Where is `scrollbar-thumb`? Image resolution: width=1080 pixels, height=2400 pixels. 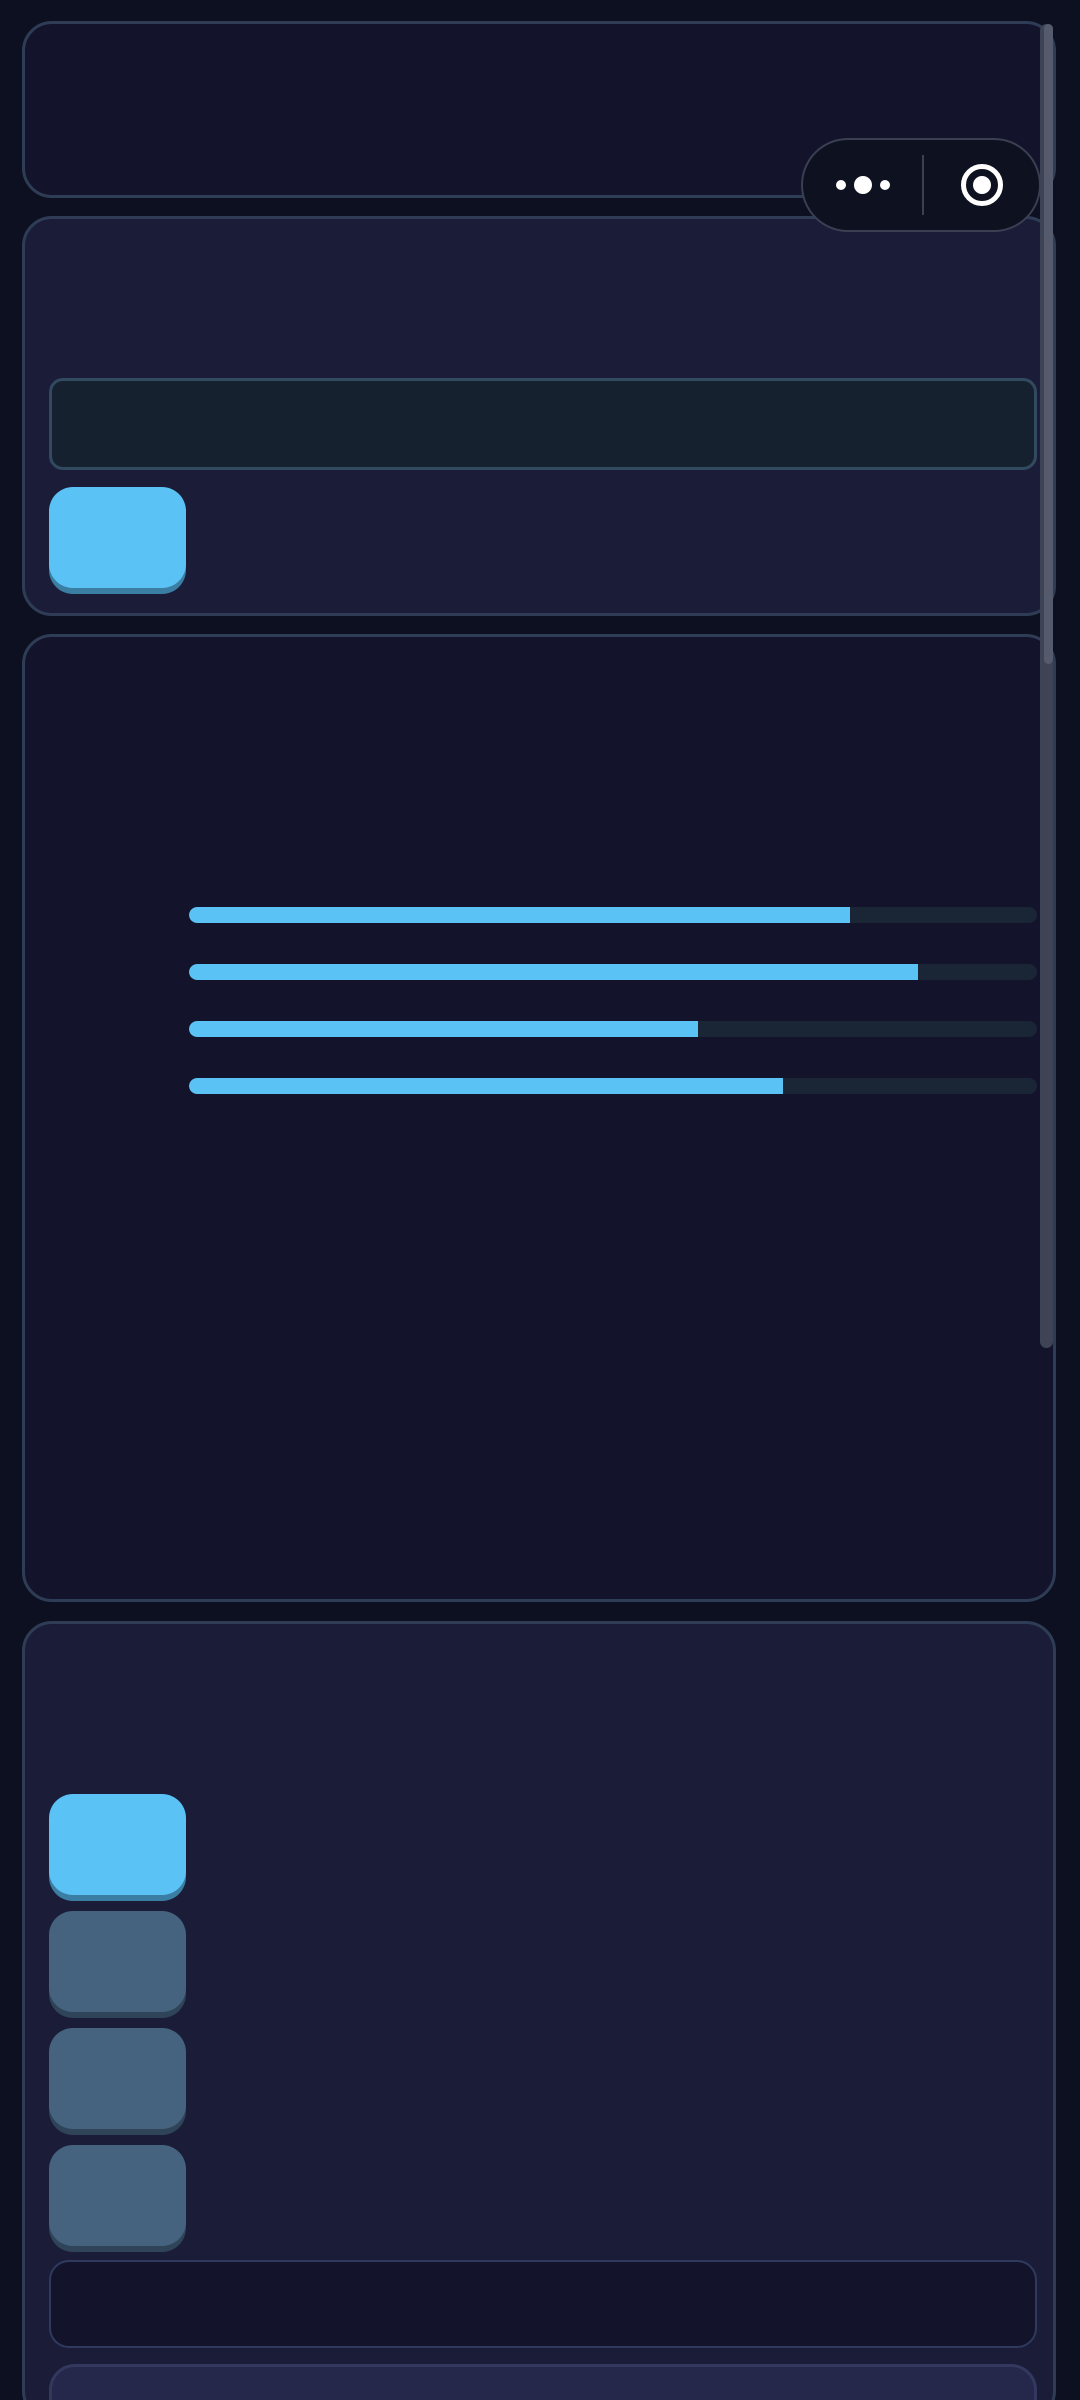
scrollbar-thumb is located at coordinates (1048, 344).